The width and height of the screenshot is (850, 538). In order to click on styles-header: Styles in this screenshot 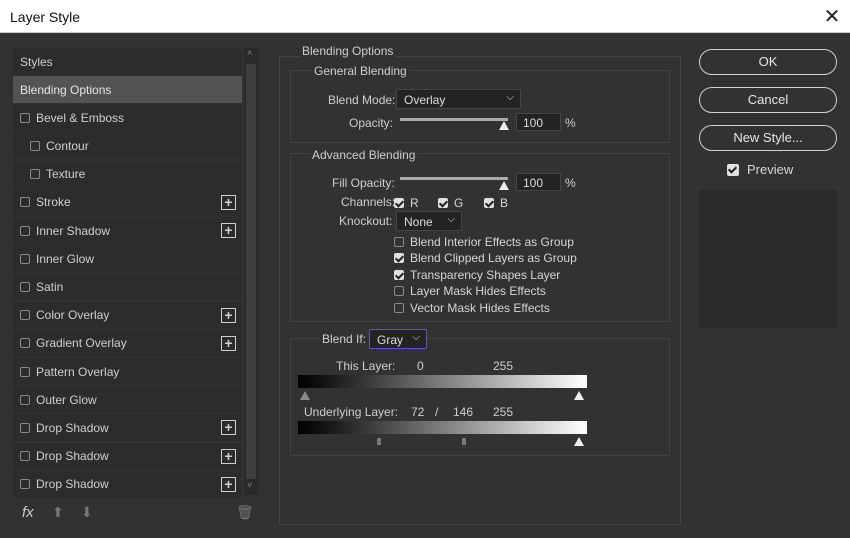, I will do `click(127, 61)`.